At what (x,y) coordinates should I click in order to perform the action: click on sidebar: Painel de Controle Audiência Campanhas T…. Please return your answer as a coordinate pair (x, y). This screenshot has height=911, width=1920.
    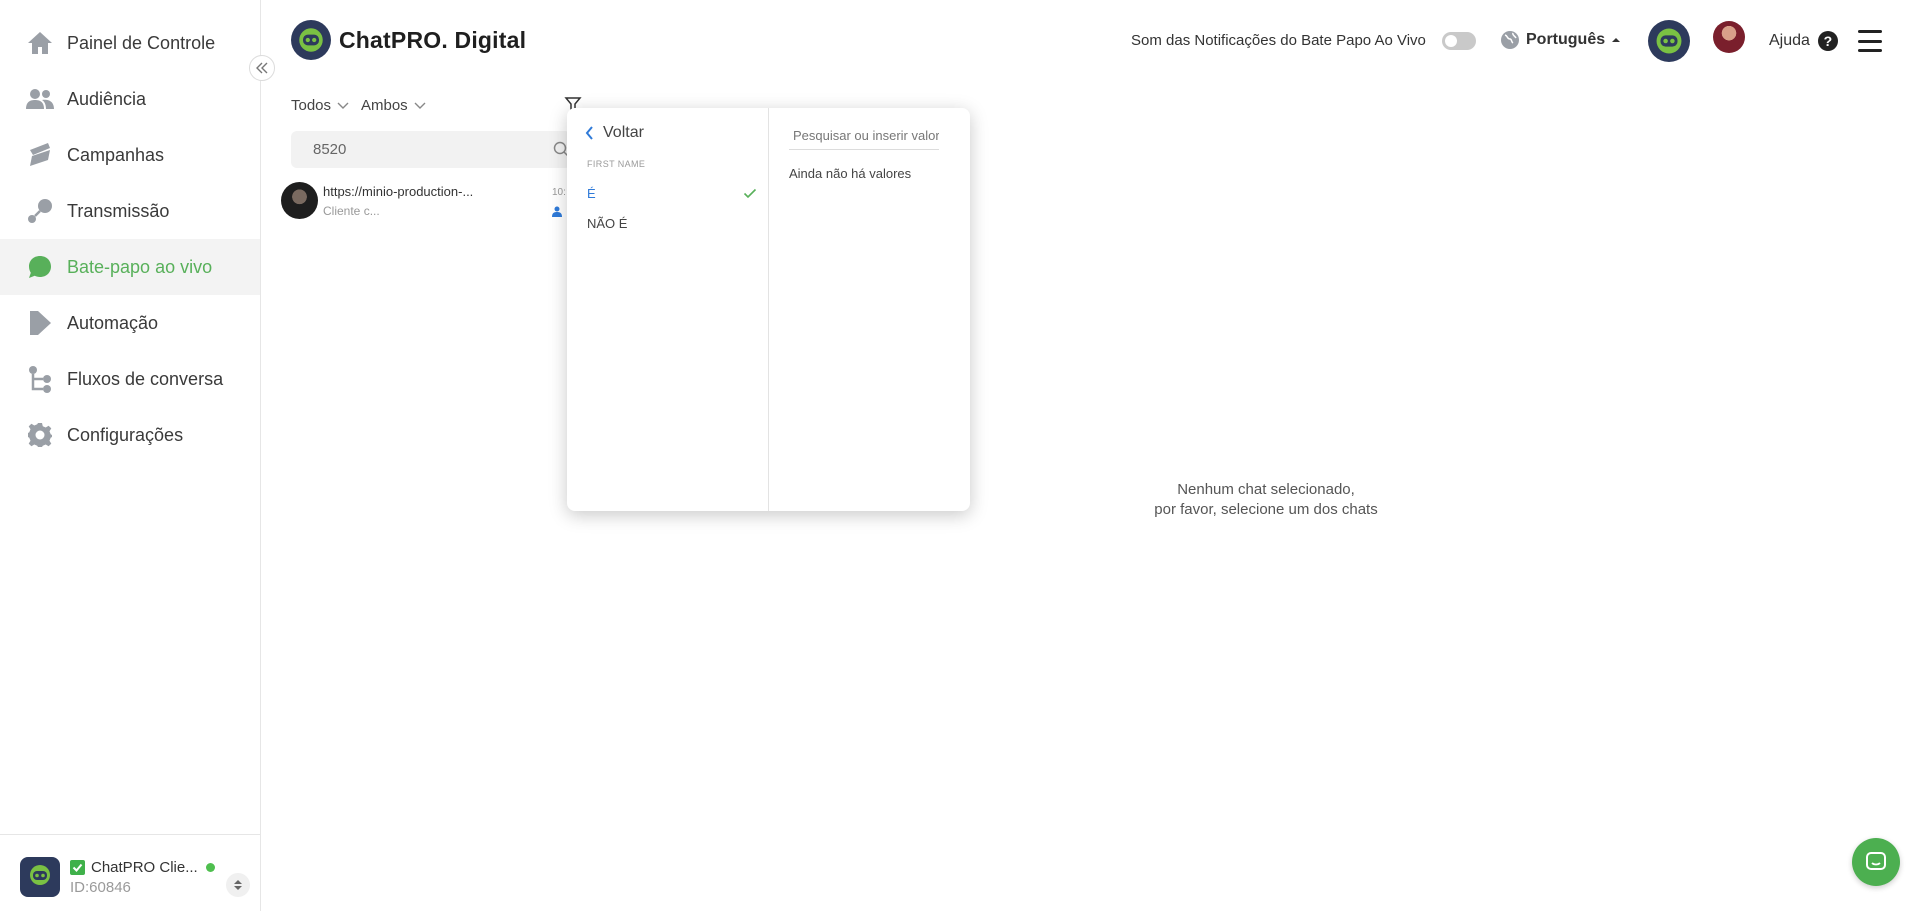
    Looking at the image, I should click on (130, 455).